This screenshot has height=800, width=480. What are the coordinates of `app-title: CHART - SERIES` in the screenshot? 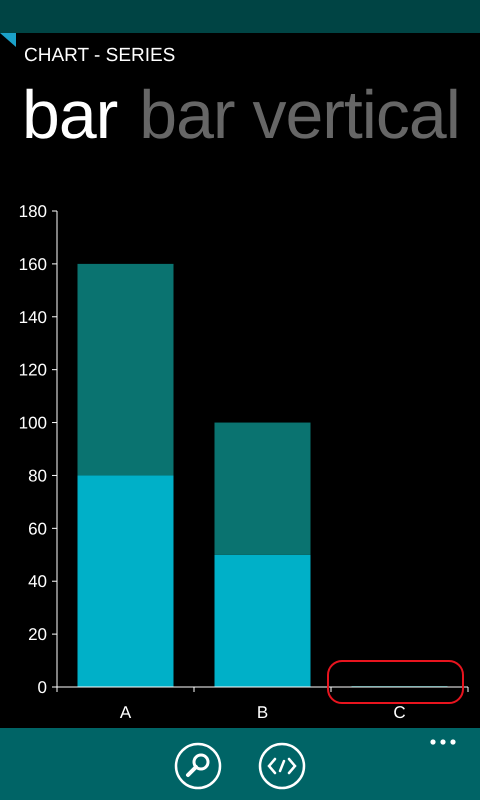 It's located at (100, 56).